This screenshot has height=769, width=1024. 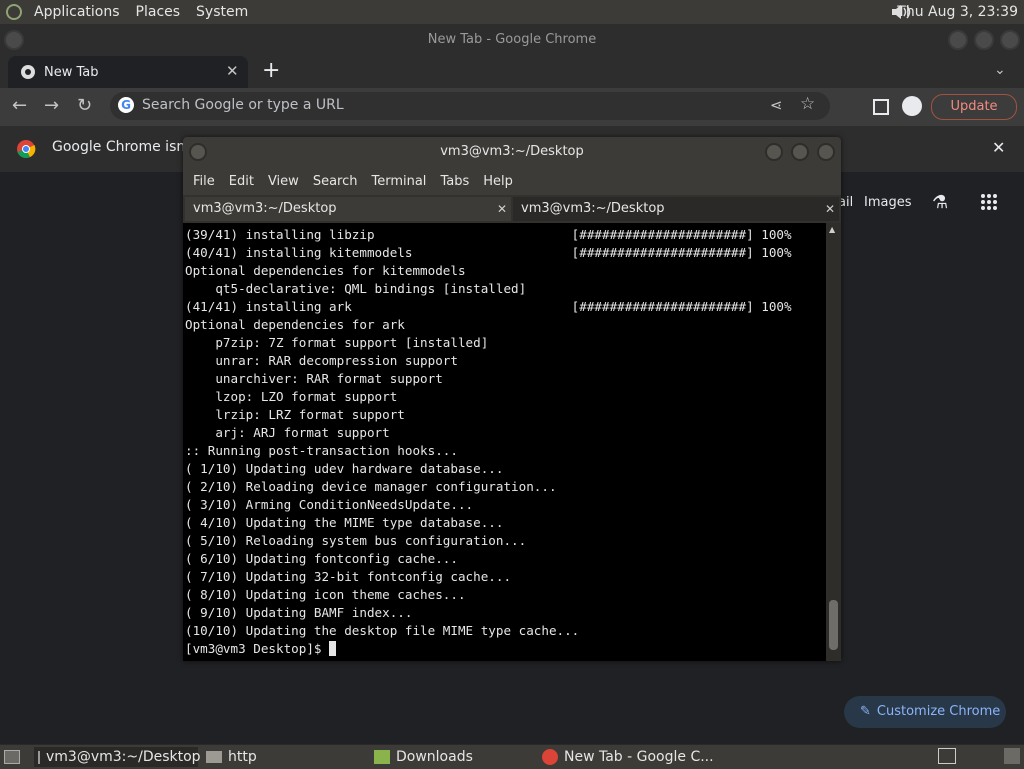 What do you see at coordinates (512, 209) in the screenshot?
I see `terminal-tabbar: vm3@vm3:~/Desktop ✕ vm3@vm3:~/Desktop ✕` at bounding box center [512, 209].